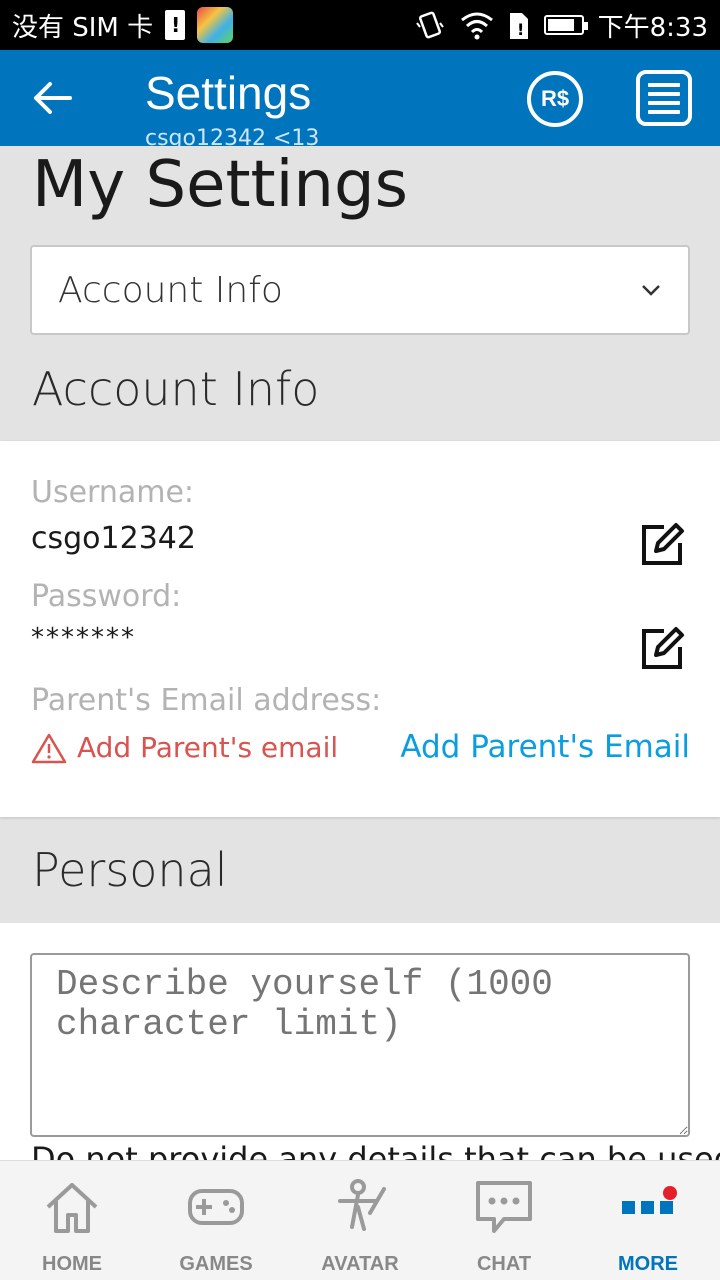 Image resolution: width=720 pixels, height=1280 pixels. What do you see at coordinates (360, 1264) in the screenshot?
I see `nav-avatar-label: AVATAR` at bounding box center [360, 1264].